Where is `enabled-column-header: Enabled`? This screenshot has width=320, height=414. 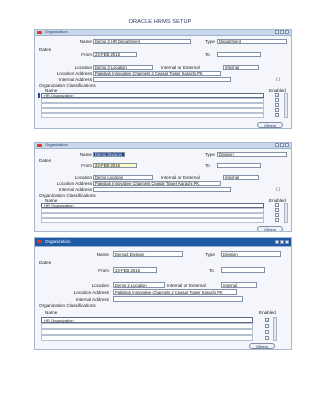
enabled-column-header: Enabled is located at coordinates (267, 312).